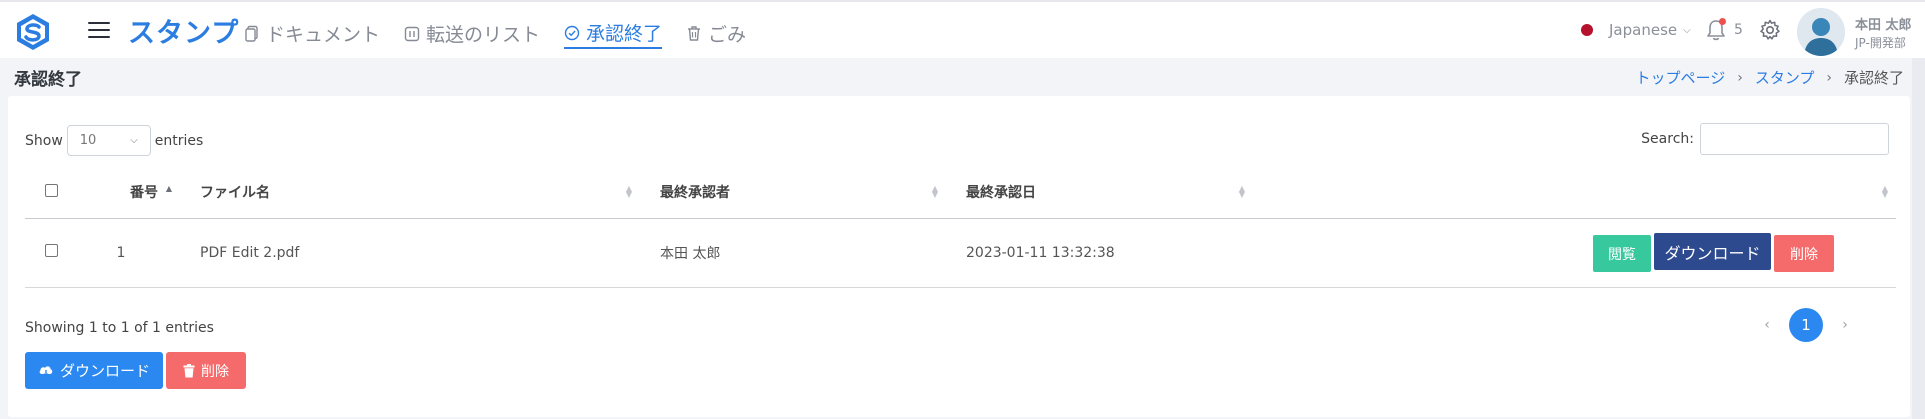 The image size is (1925, 419). I want to click on pagination-page-button: 1, so click(1806, 325).